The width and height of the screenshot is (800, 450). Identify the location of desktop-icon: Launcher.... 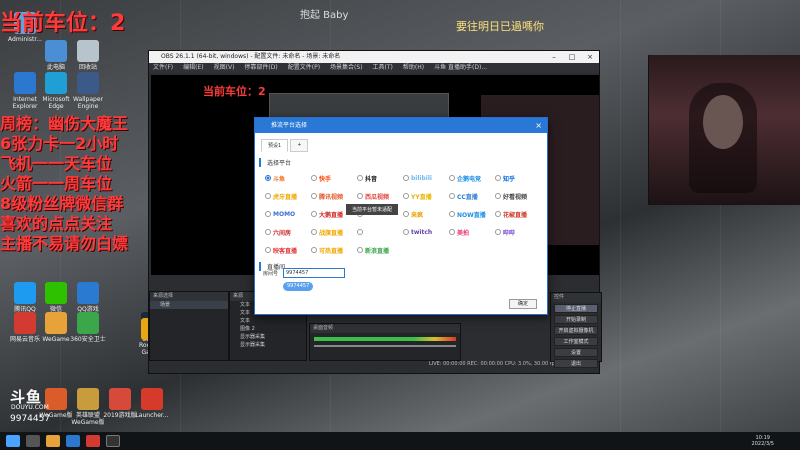
(152, 403).